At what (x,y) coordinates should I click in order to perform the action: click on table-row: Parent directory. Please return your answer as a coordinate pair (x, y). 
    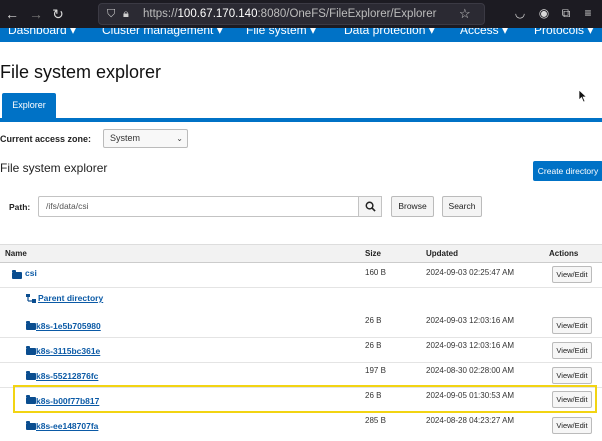
    Looking at the image, I should click on (301, 300).